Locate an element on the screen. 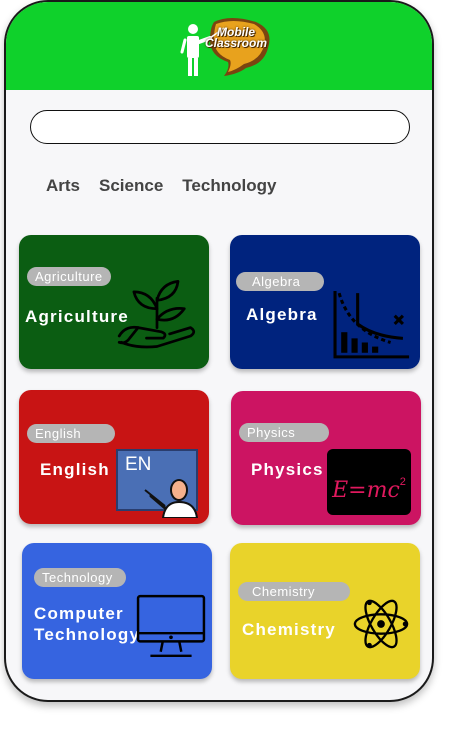  english-board-text: EN is located at coordinates (138, 464).